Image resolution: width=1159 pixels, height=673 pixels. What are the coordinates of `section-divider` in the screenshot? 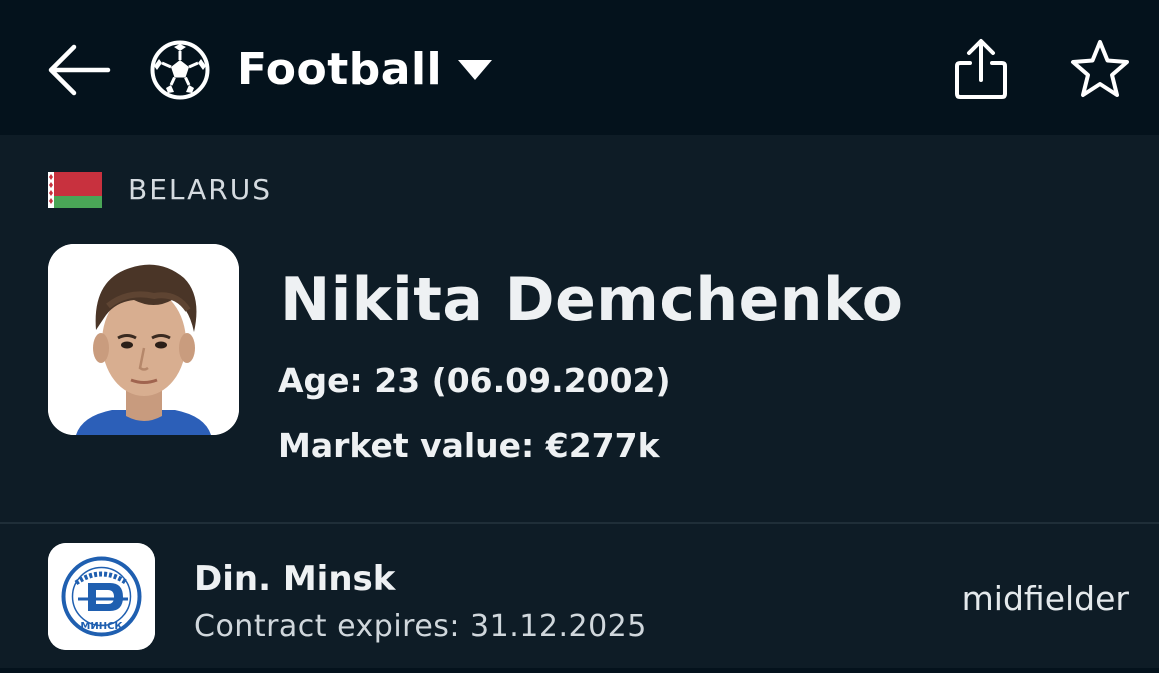 It's located at (579, 523).